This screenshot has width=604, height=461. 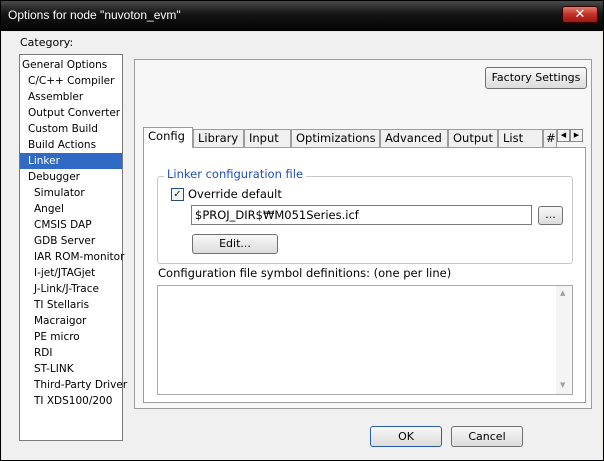 What do you see at coordinates (71, 65) in the screenshot?
I see `category-item: General Options` at bounding box center [71, 65].